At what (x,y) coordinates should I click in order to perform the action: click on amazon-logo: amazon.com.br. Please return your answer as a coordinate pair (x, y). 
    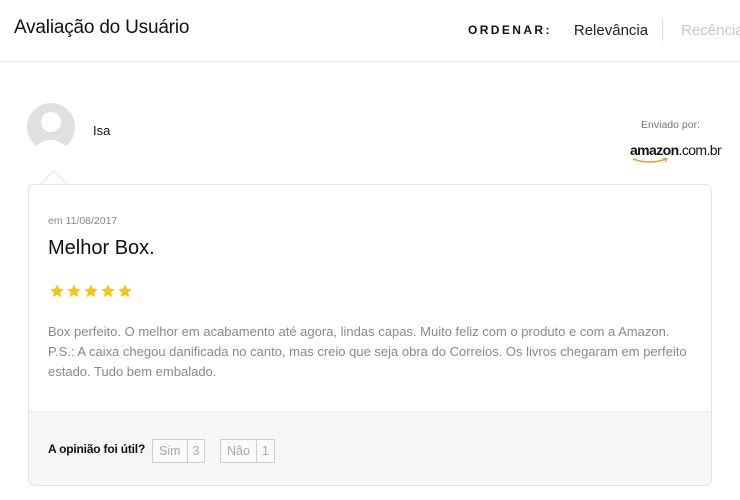
    Looking at the image, I should click on (676, 154).